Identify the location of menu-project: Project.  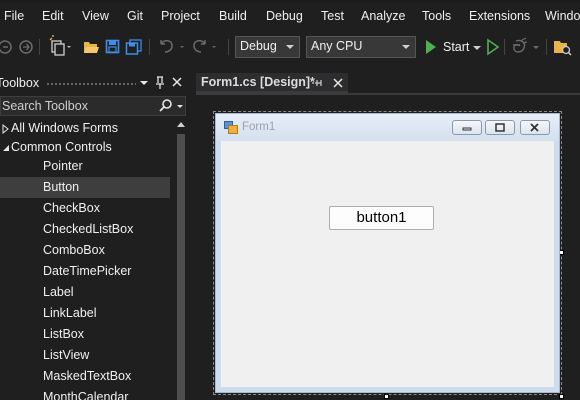
(180, 16).